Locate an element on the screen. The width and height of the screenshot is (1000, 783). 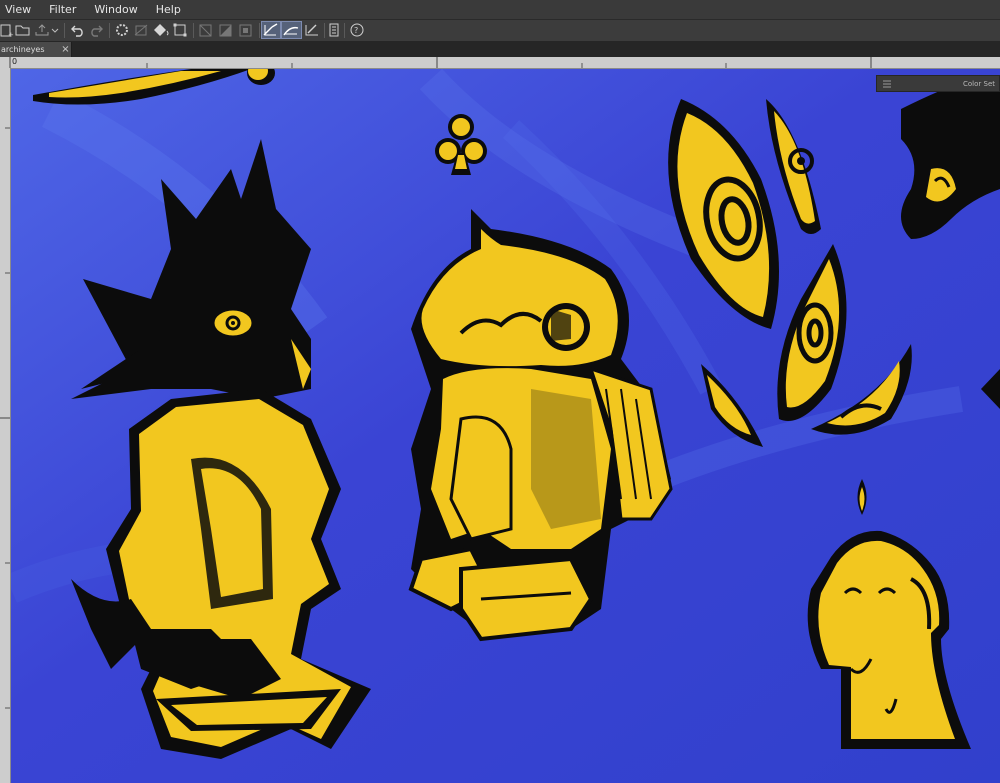
clear-layer-icon is located at coordinates (141, 30).